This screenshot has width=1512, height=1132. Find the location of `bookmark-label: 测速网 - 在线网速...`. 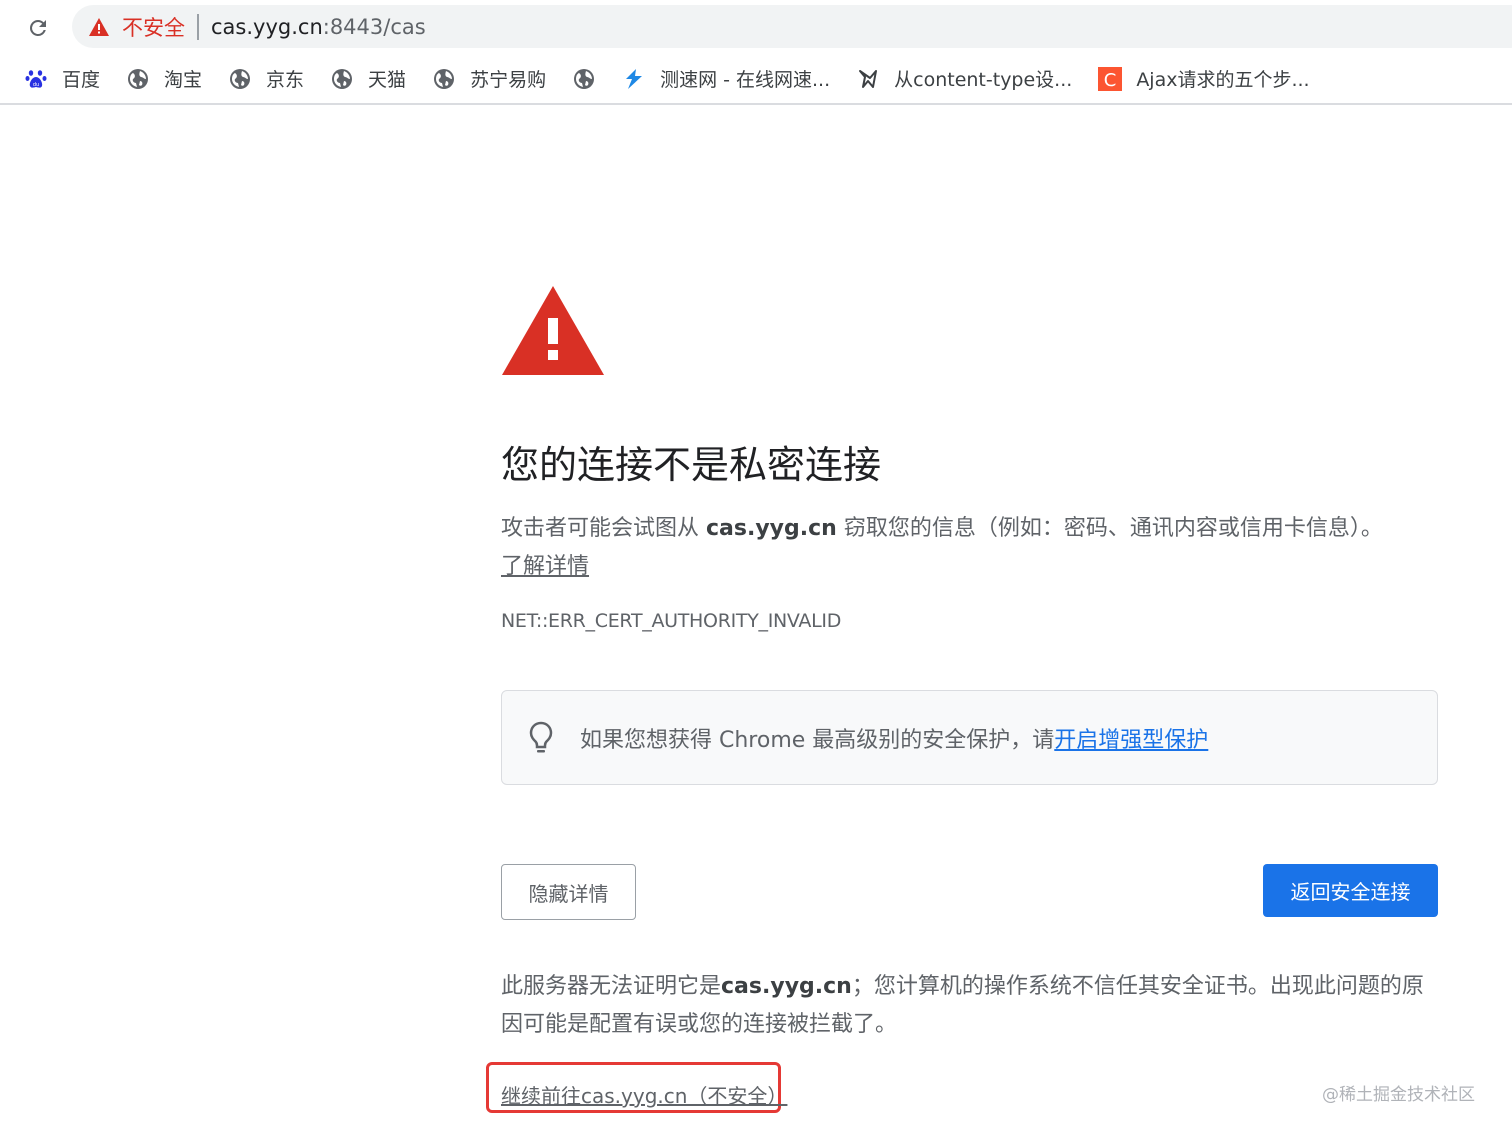

bookmark-label: 测速网 - 在线网速... is located at coordinates (745, 80).